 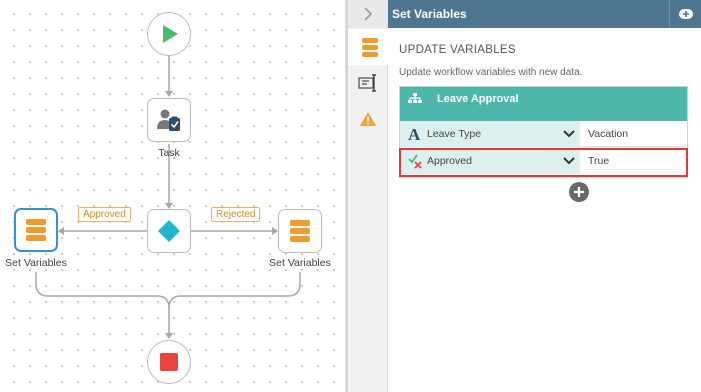 I want to click on properties-tab, so click(x=368, y=47).